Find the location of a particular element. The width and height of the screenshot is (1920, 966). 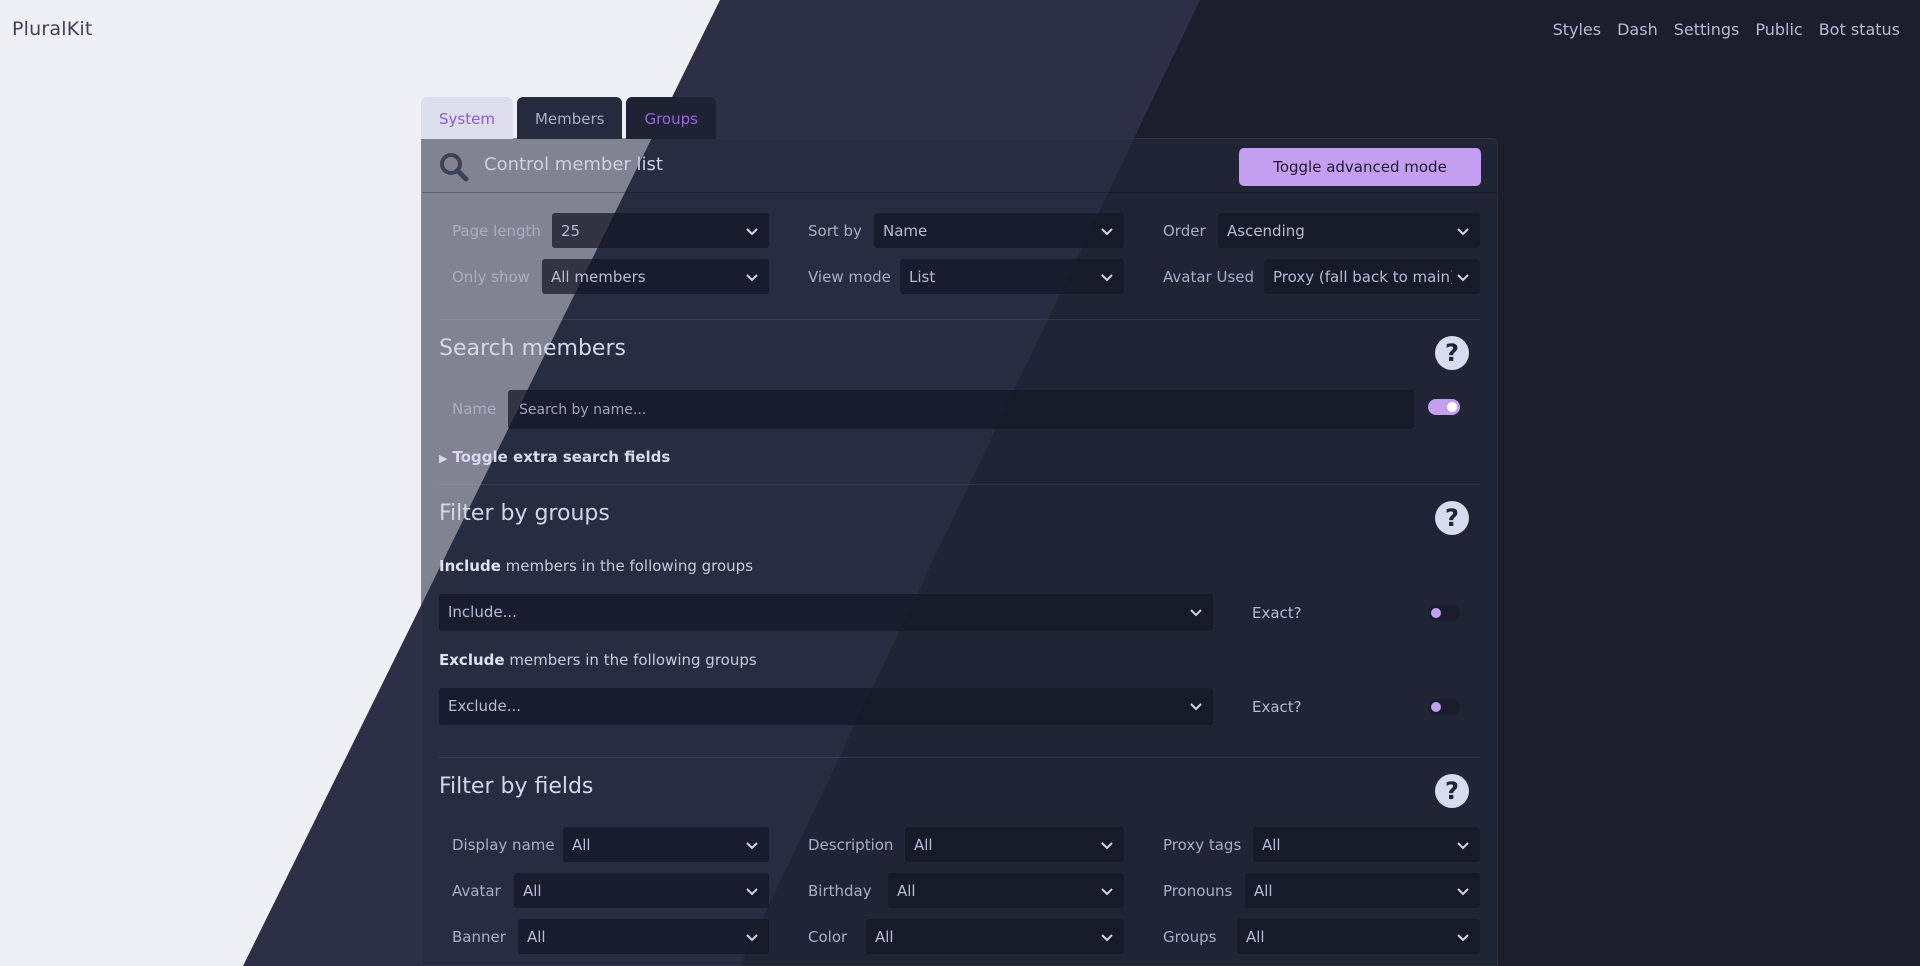

view-mode-label: View mode is located at coordinates (849, 277).